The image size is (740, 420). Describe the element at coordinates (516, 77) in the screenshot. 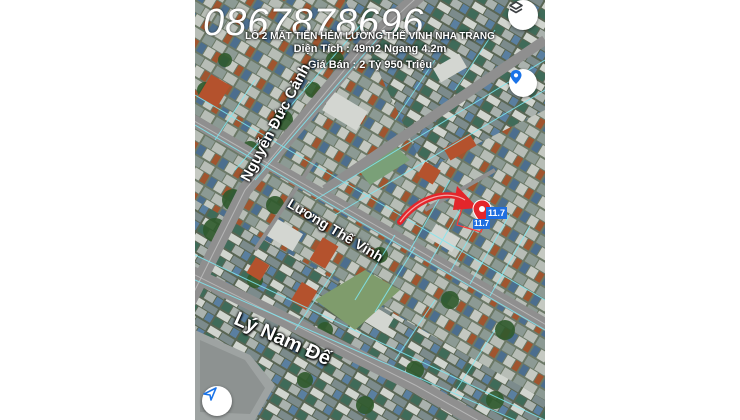

I see `location-pin-icon` at that location.